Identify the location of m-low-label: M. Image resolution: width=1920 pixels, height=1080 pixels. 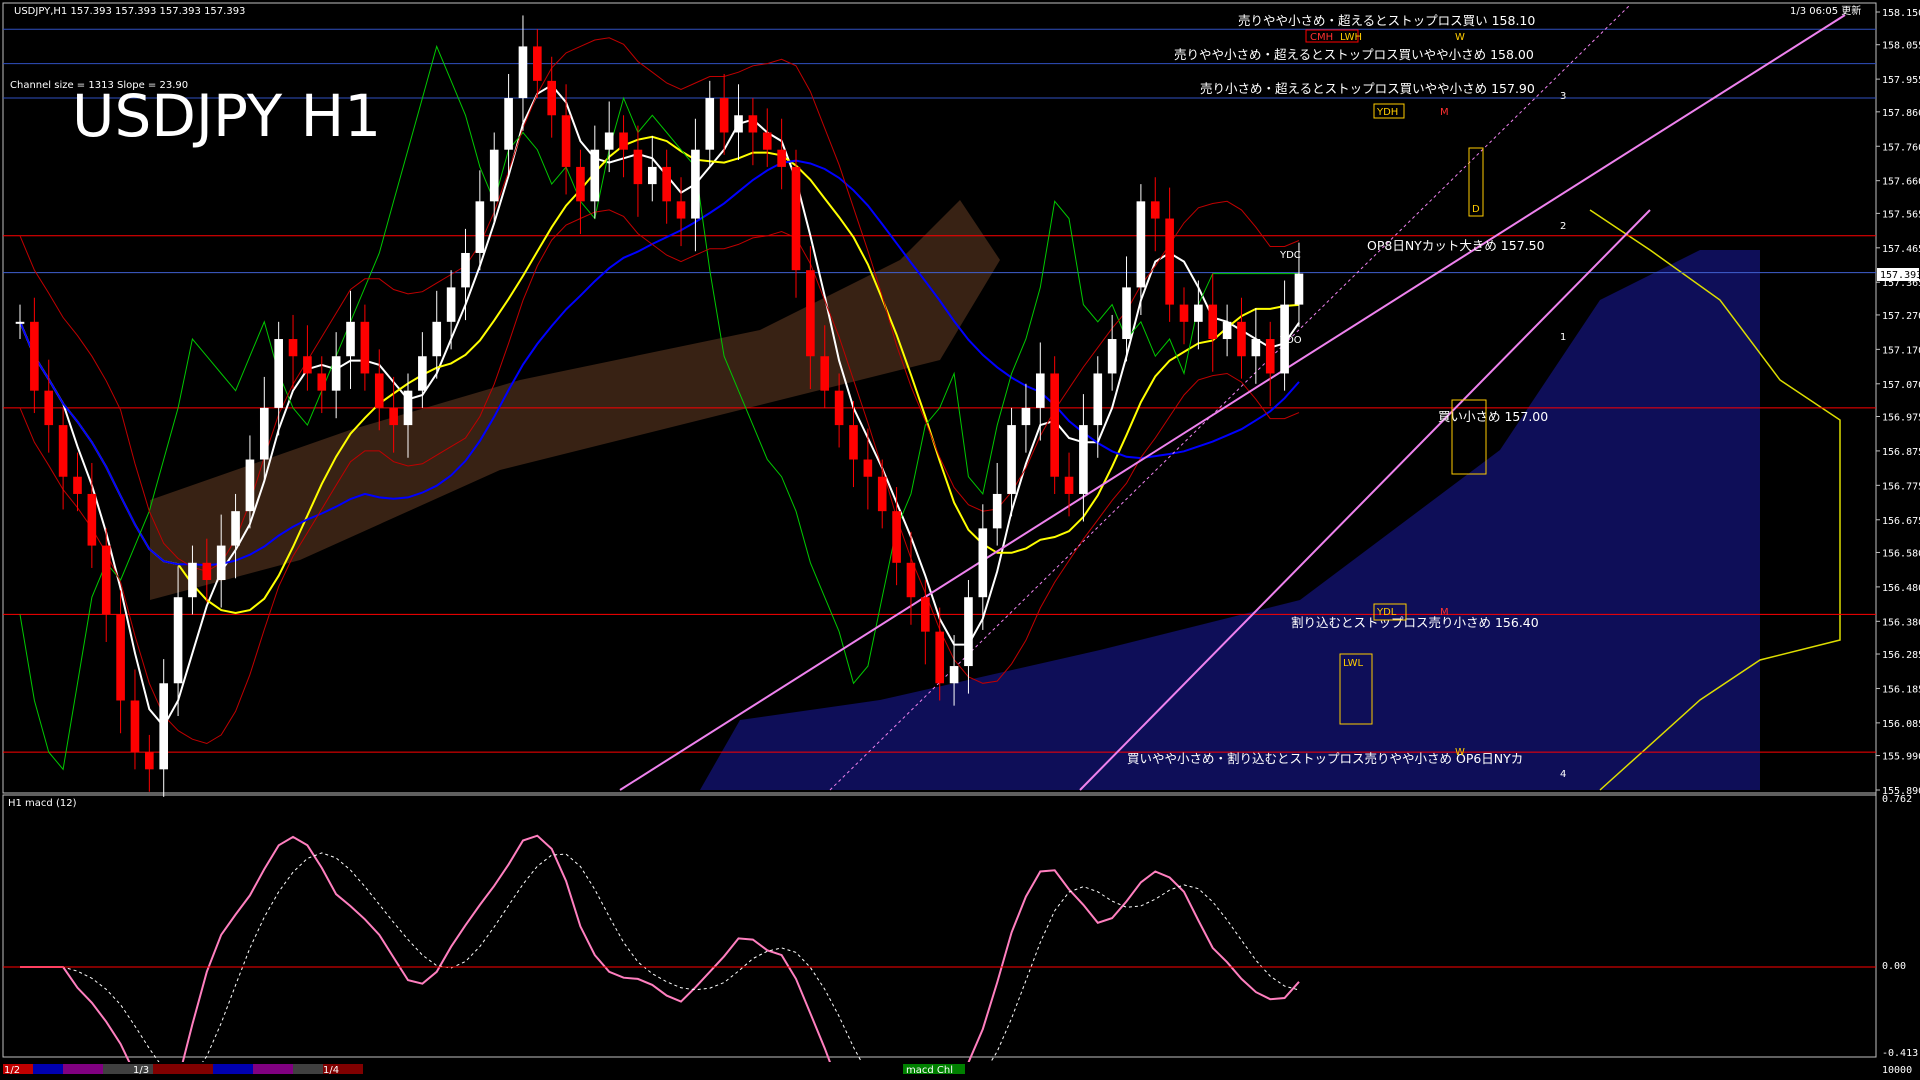
(1444, 612).